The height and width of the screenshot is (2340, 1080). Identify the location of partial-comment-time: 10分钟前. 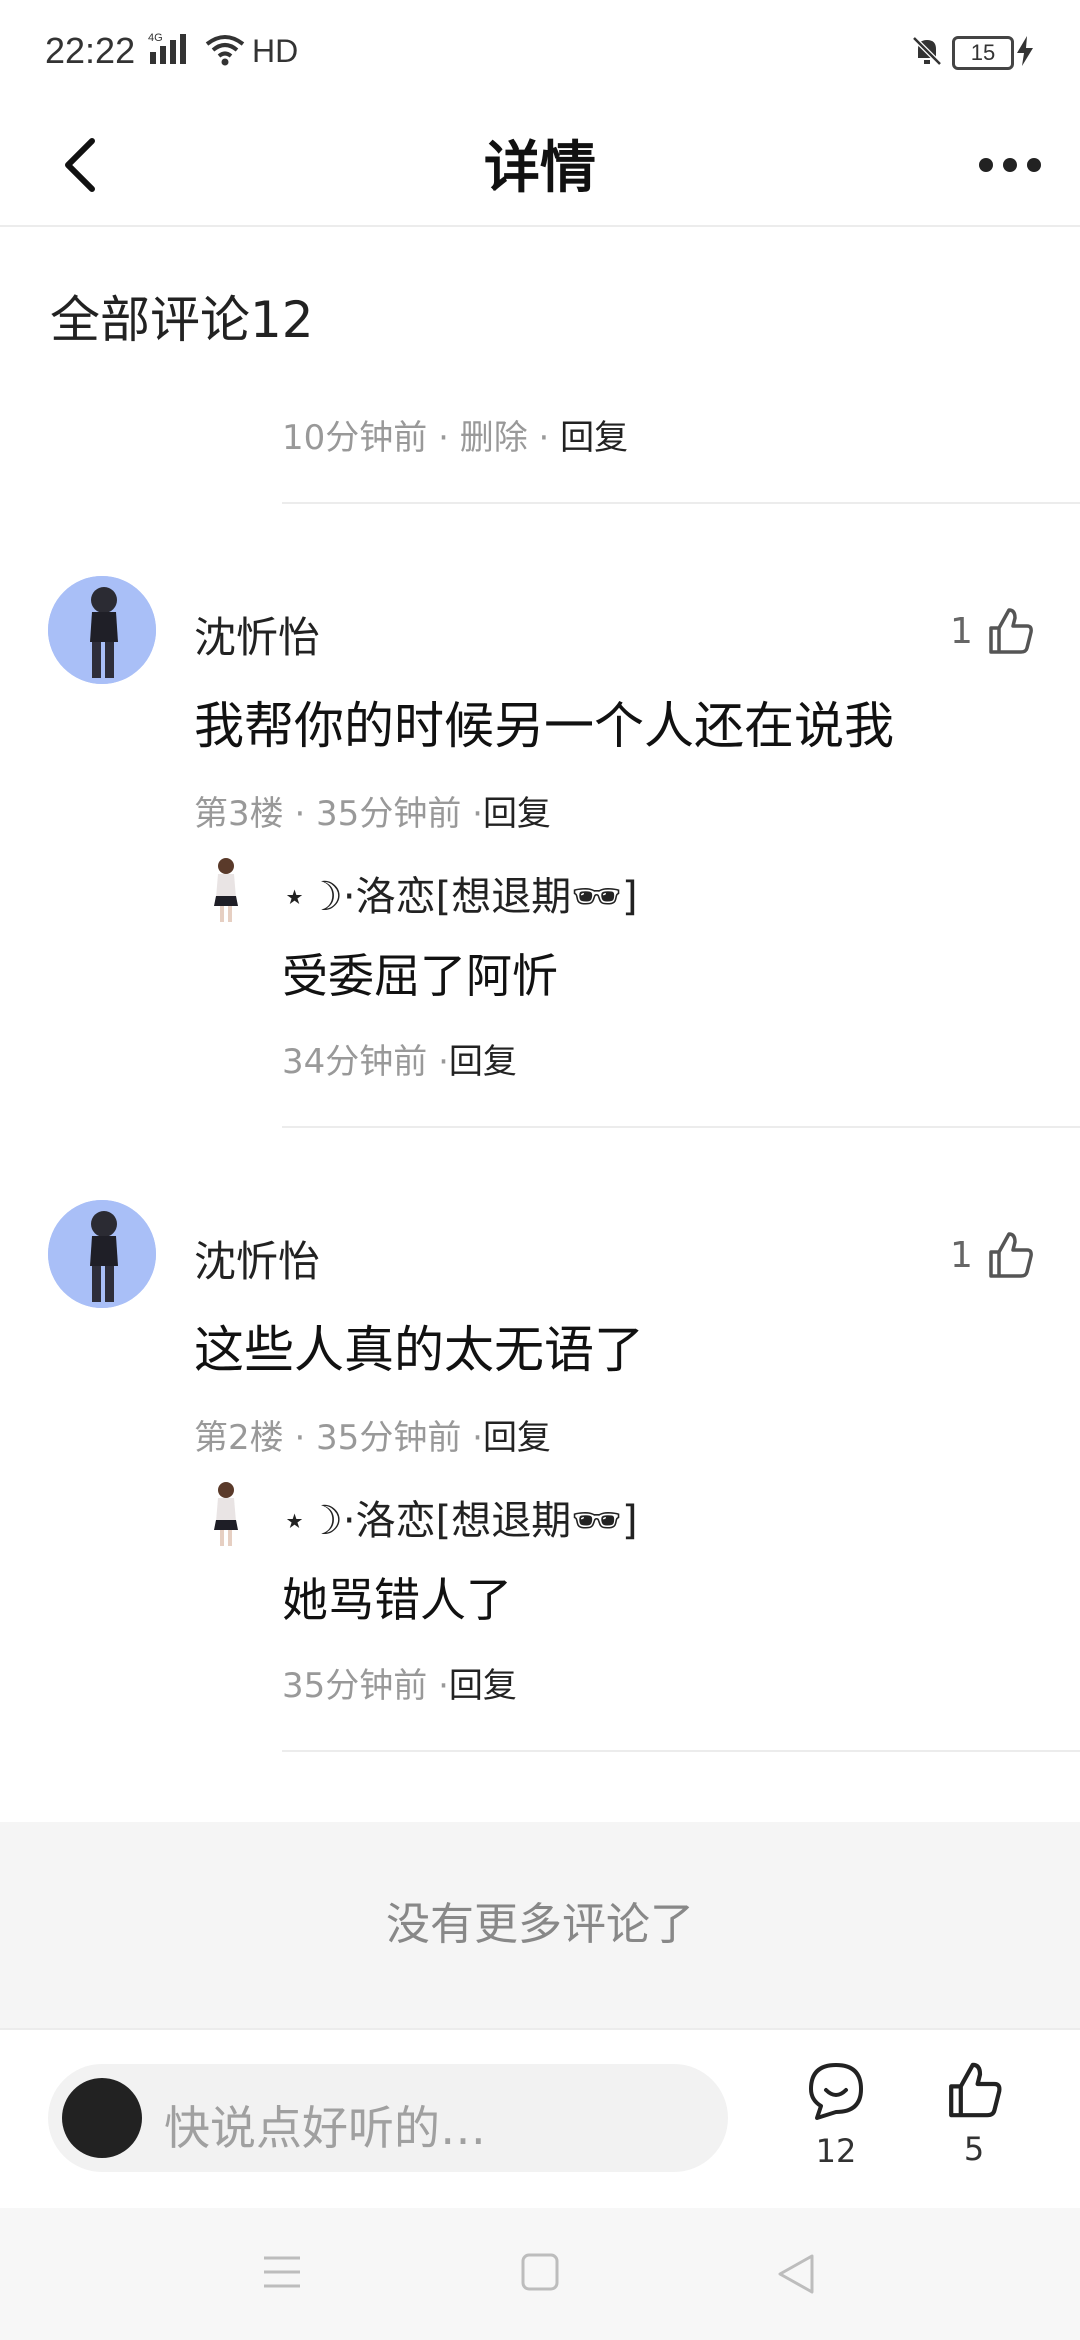
(355, 438).